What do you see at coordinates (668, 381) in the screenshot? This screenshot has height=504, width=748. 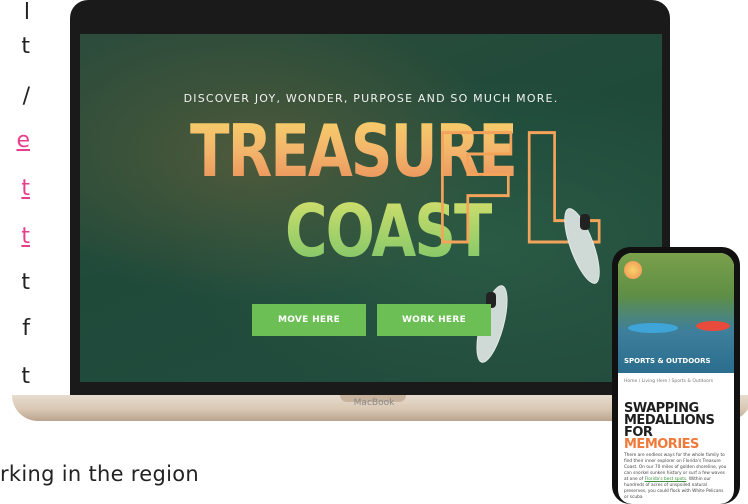 I see `breadcrumb: Home / Living Here / Sports & Outdoors` at bounding box center [668, 381].